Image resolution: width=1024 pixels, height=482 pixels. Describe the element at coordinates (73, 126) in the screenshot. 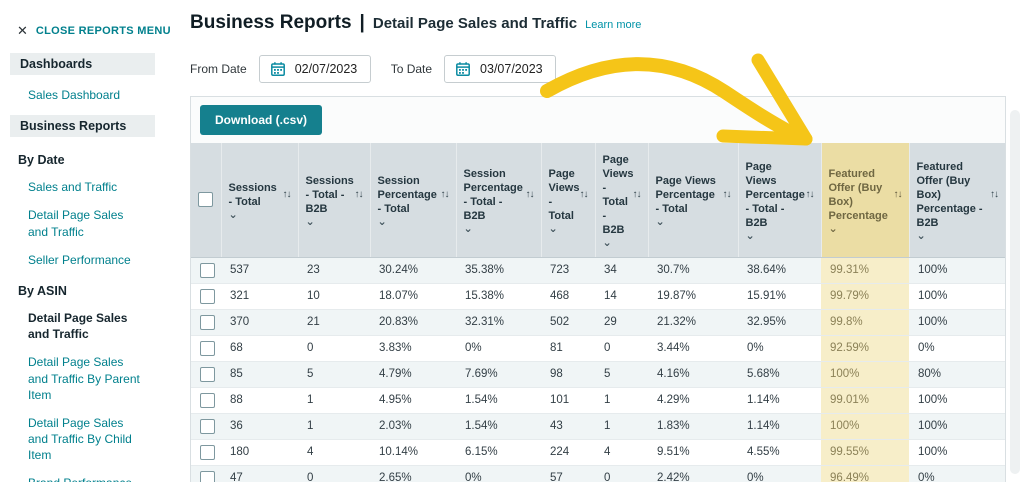

I see `sidebar-item-label: Business Reports` at that location.